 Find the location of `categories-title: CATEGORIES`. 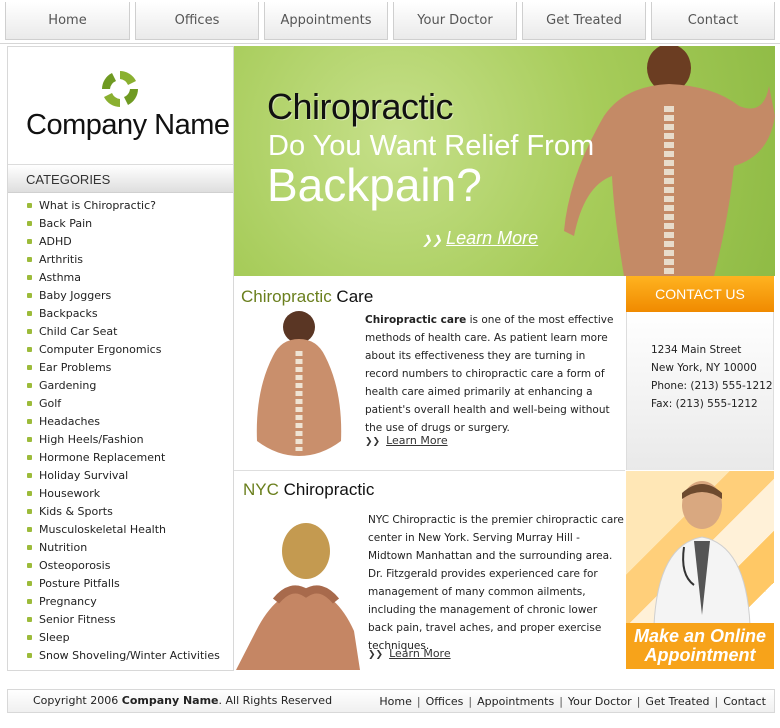

categories-title: CATEGORIES is located at coordinates (68, 179).